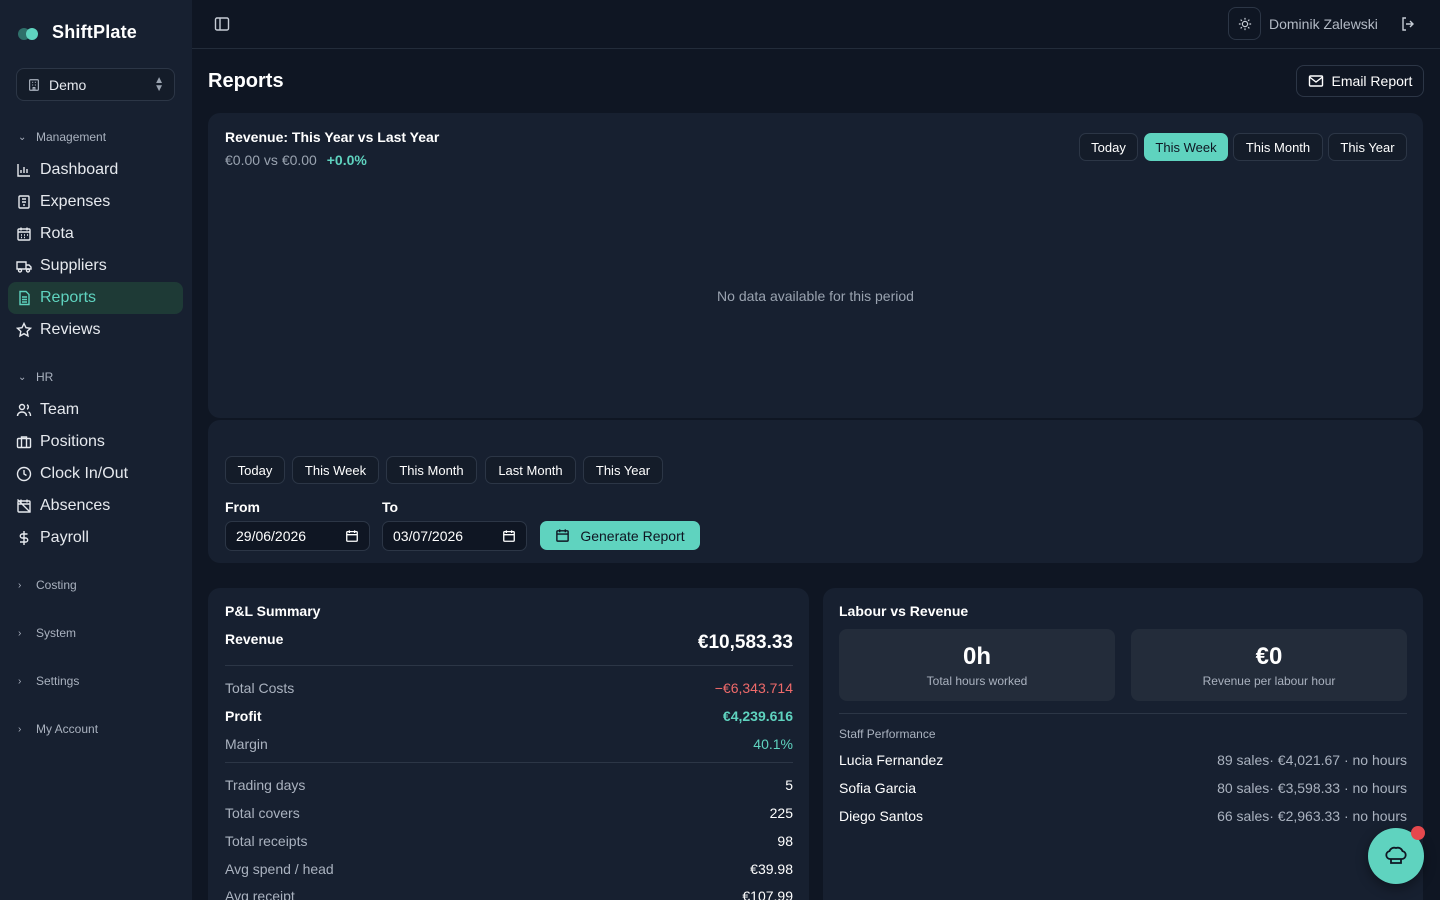 Image resolution: width=1440 pixels, height=900 pixels. I want to click on profit-label: Profit, so click(243, 716).